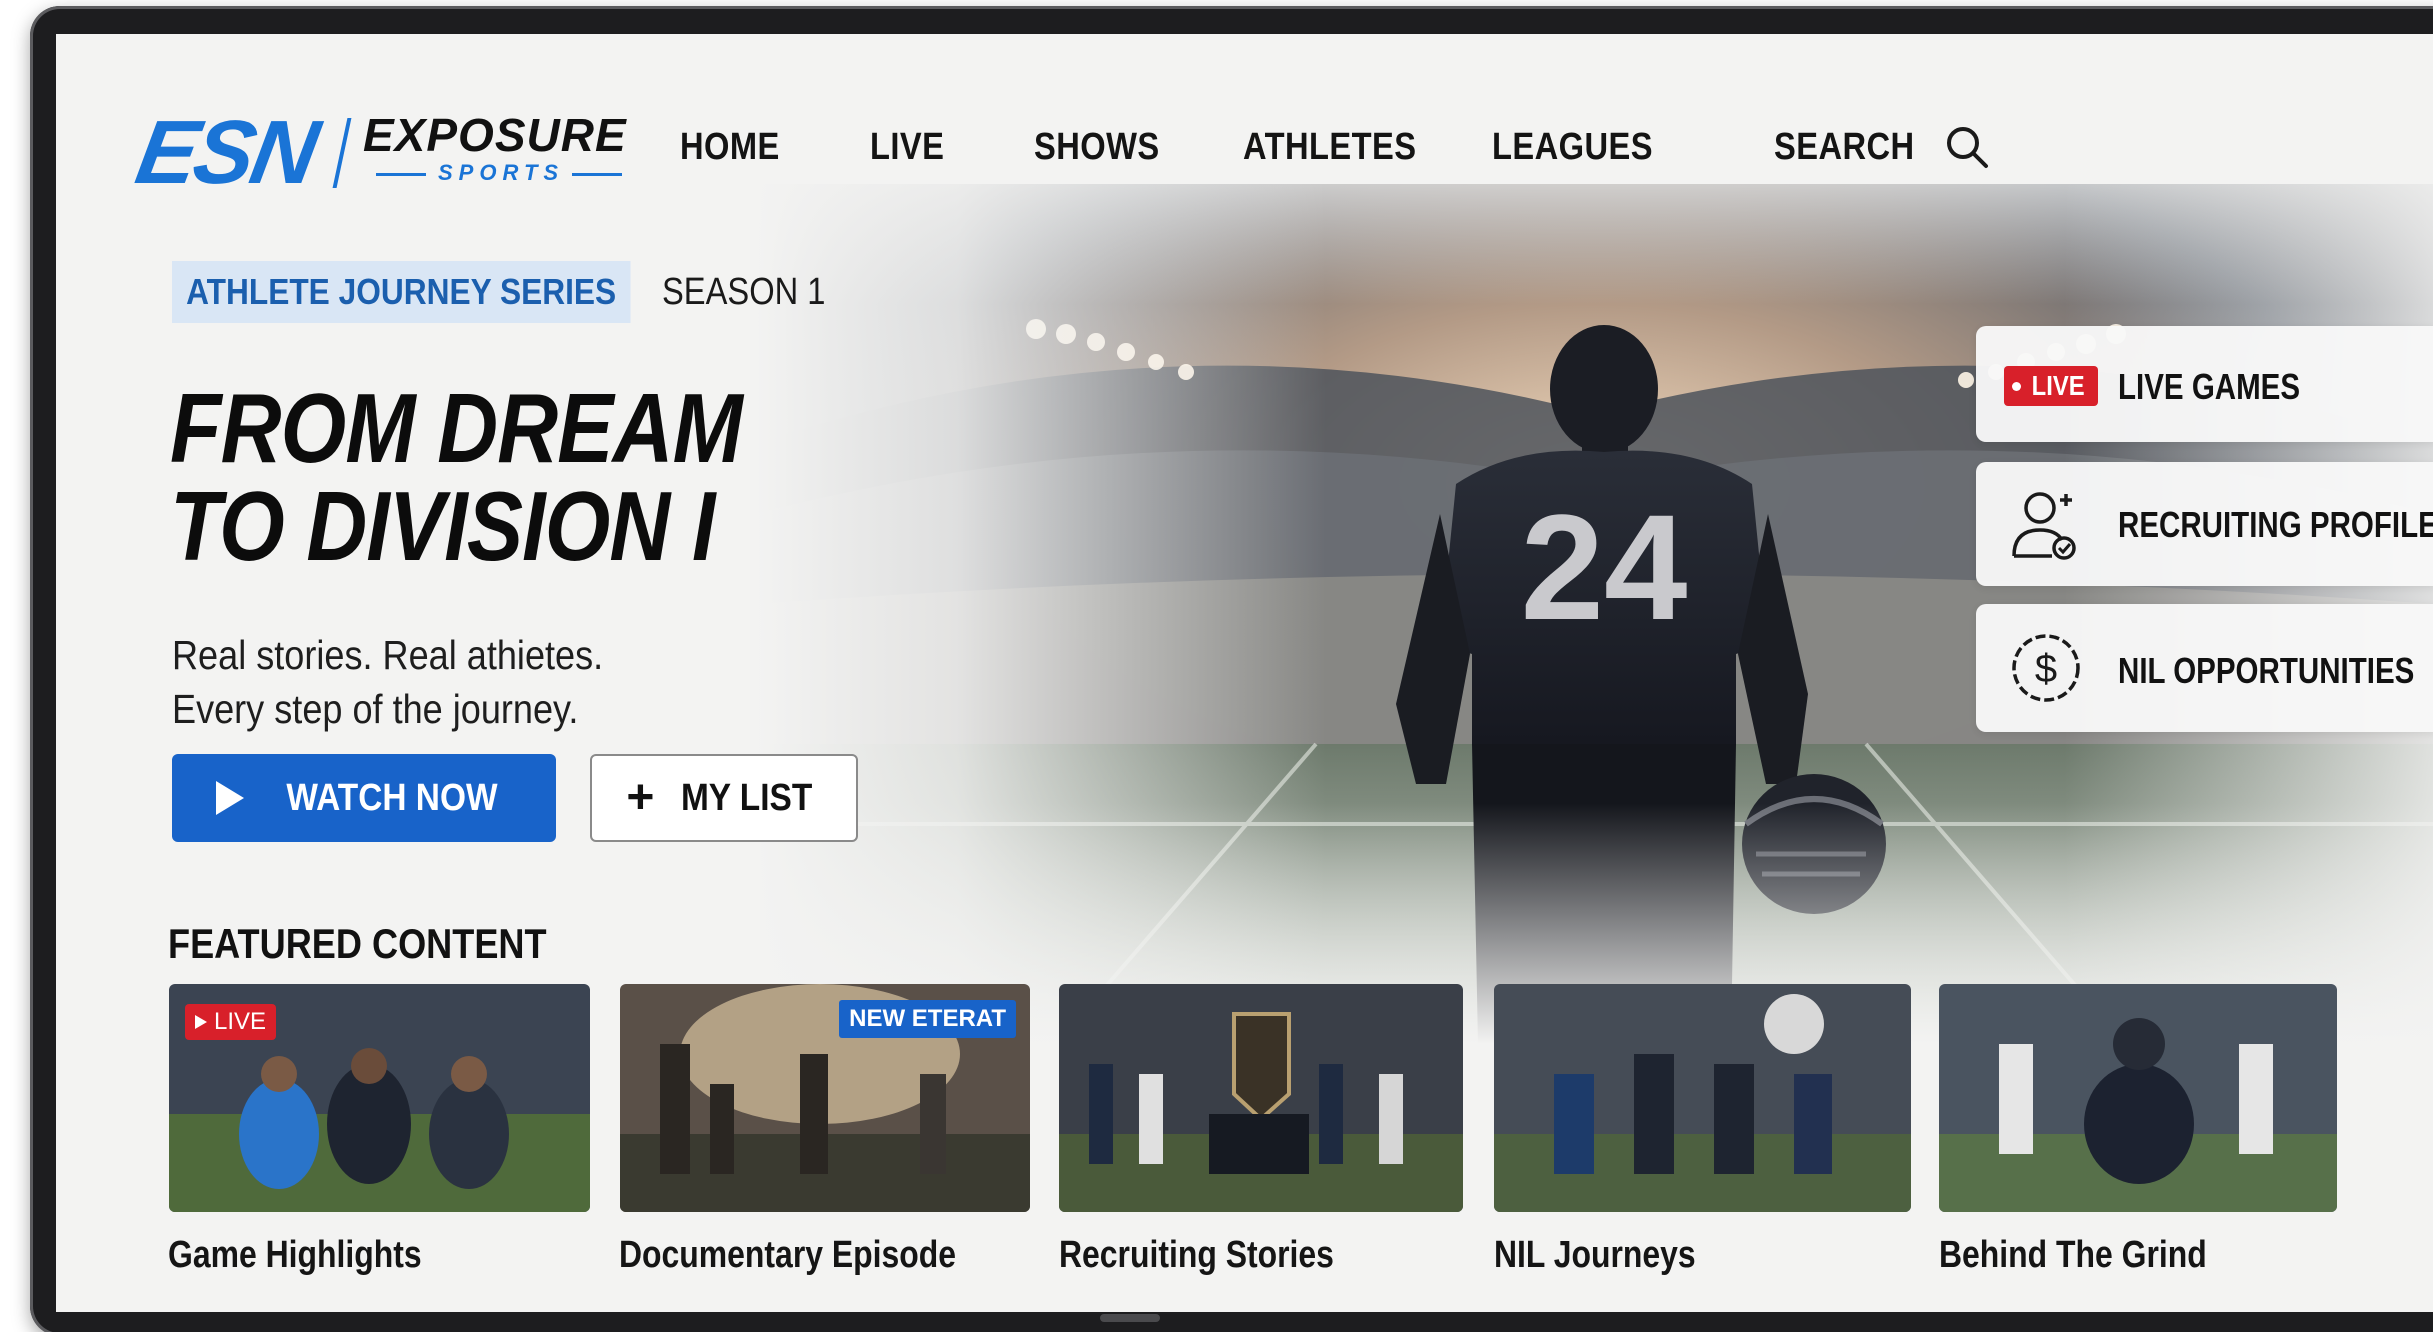 The image size is (2433, 1332). What do you see at coordinates (401, 292) in the screenshot?
I see `series-pill: ATHLETE JOURNEY SERIES` at bounding box center [401, 292].